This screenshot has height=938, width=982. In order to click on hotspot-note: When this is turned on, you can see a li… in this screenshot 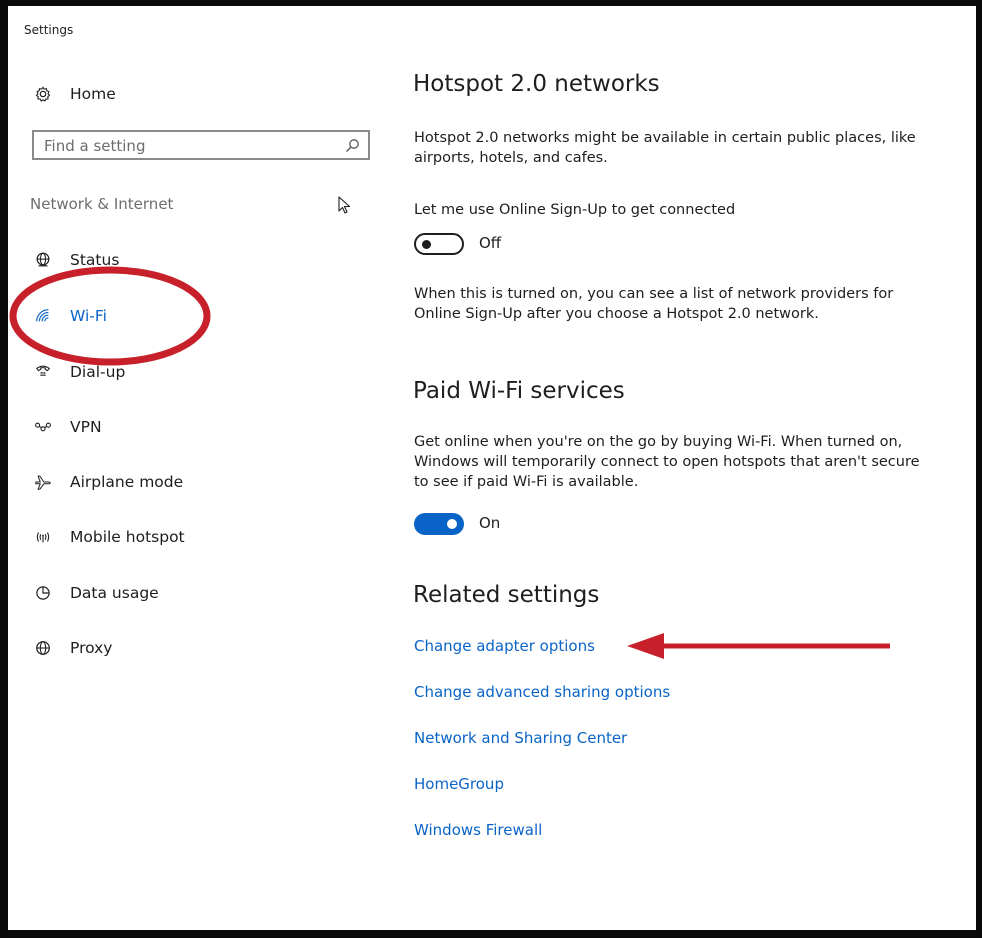, I will do `click(654, 304)`.